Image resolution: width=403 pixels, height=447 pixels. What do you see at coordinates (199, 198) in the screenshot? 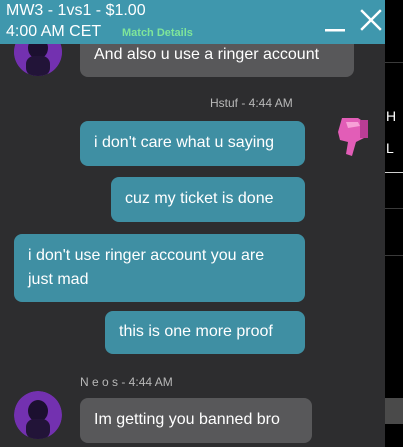
I see `message-text: cuz my ticket is done` at bounding box center [199, 198].